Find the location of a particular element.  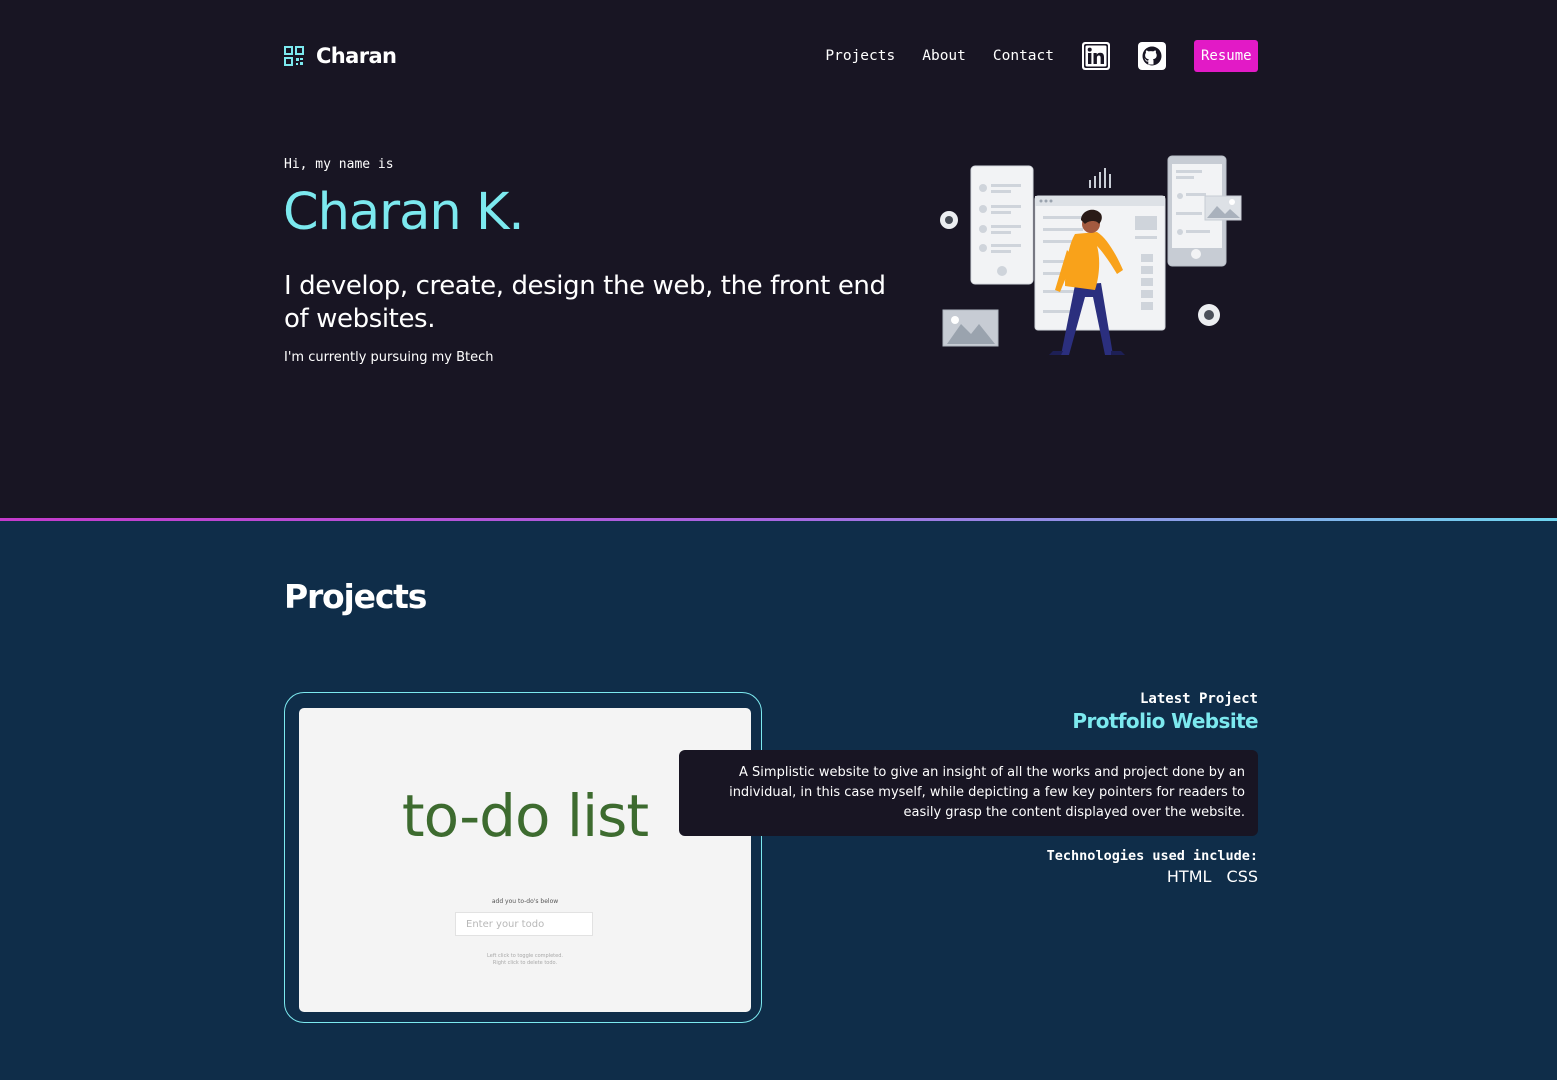

preview-hint-line1: Left click to toggle completed. is located at coordinates (525, 956).